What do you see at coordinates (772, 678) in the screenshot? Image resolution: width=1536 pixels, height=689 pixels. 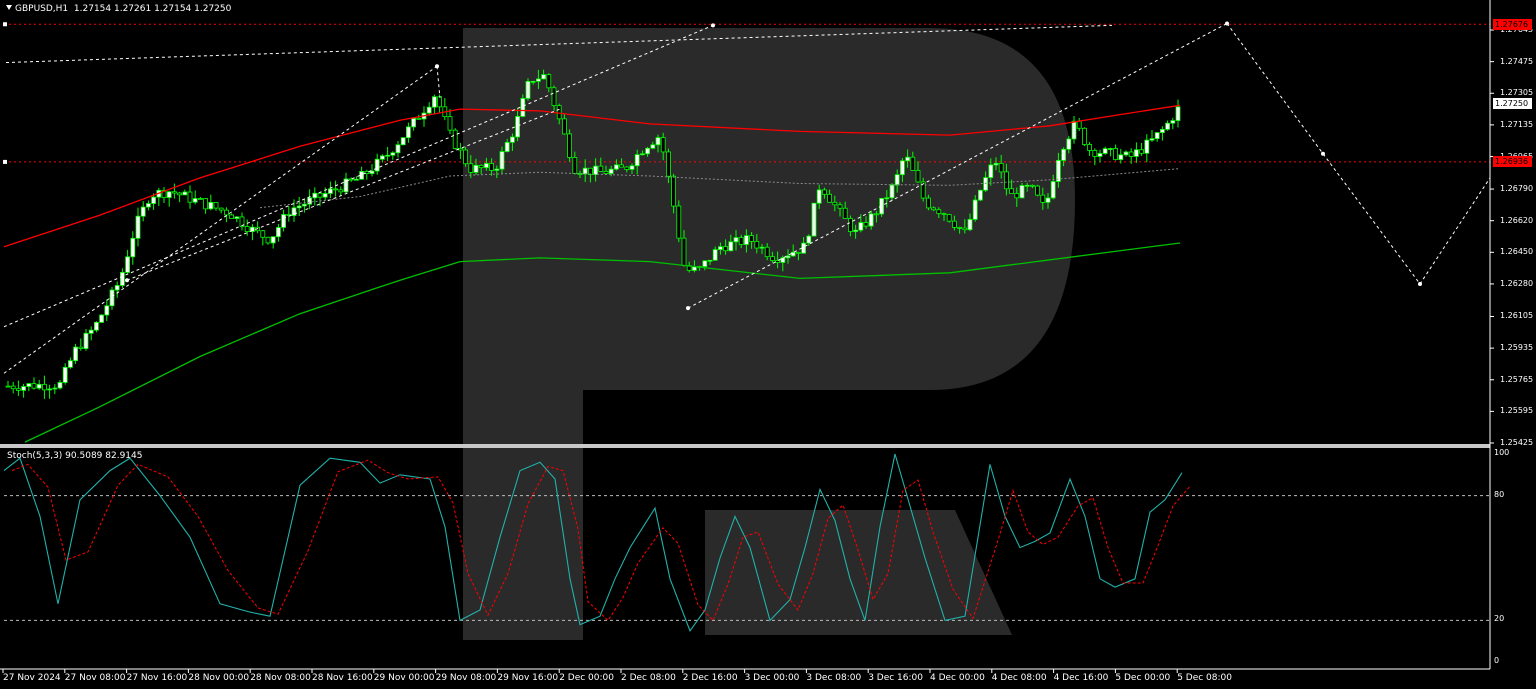 I see `time-label: 3 Dec 00:00` at bounding box center [772, 678].